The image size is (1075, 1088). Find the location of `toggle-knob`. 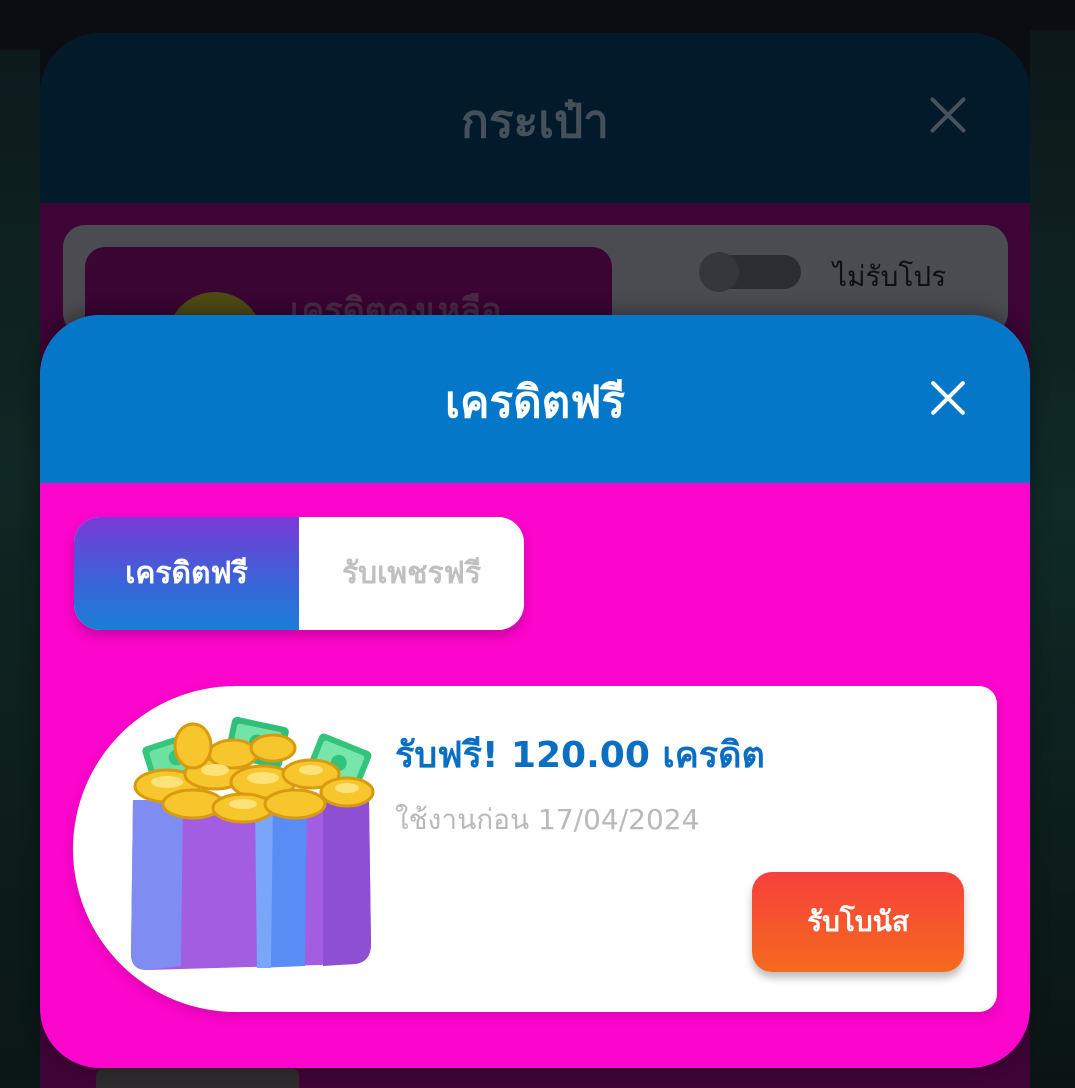

toggle-knob is located at coordinates (719, 272).